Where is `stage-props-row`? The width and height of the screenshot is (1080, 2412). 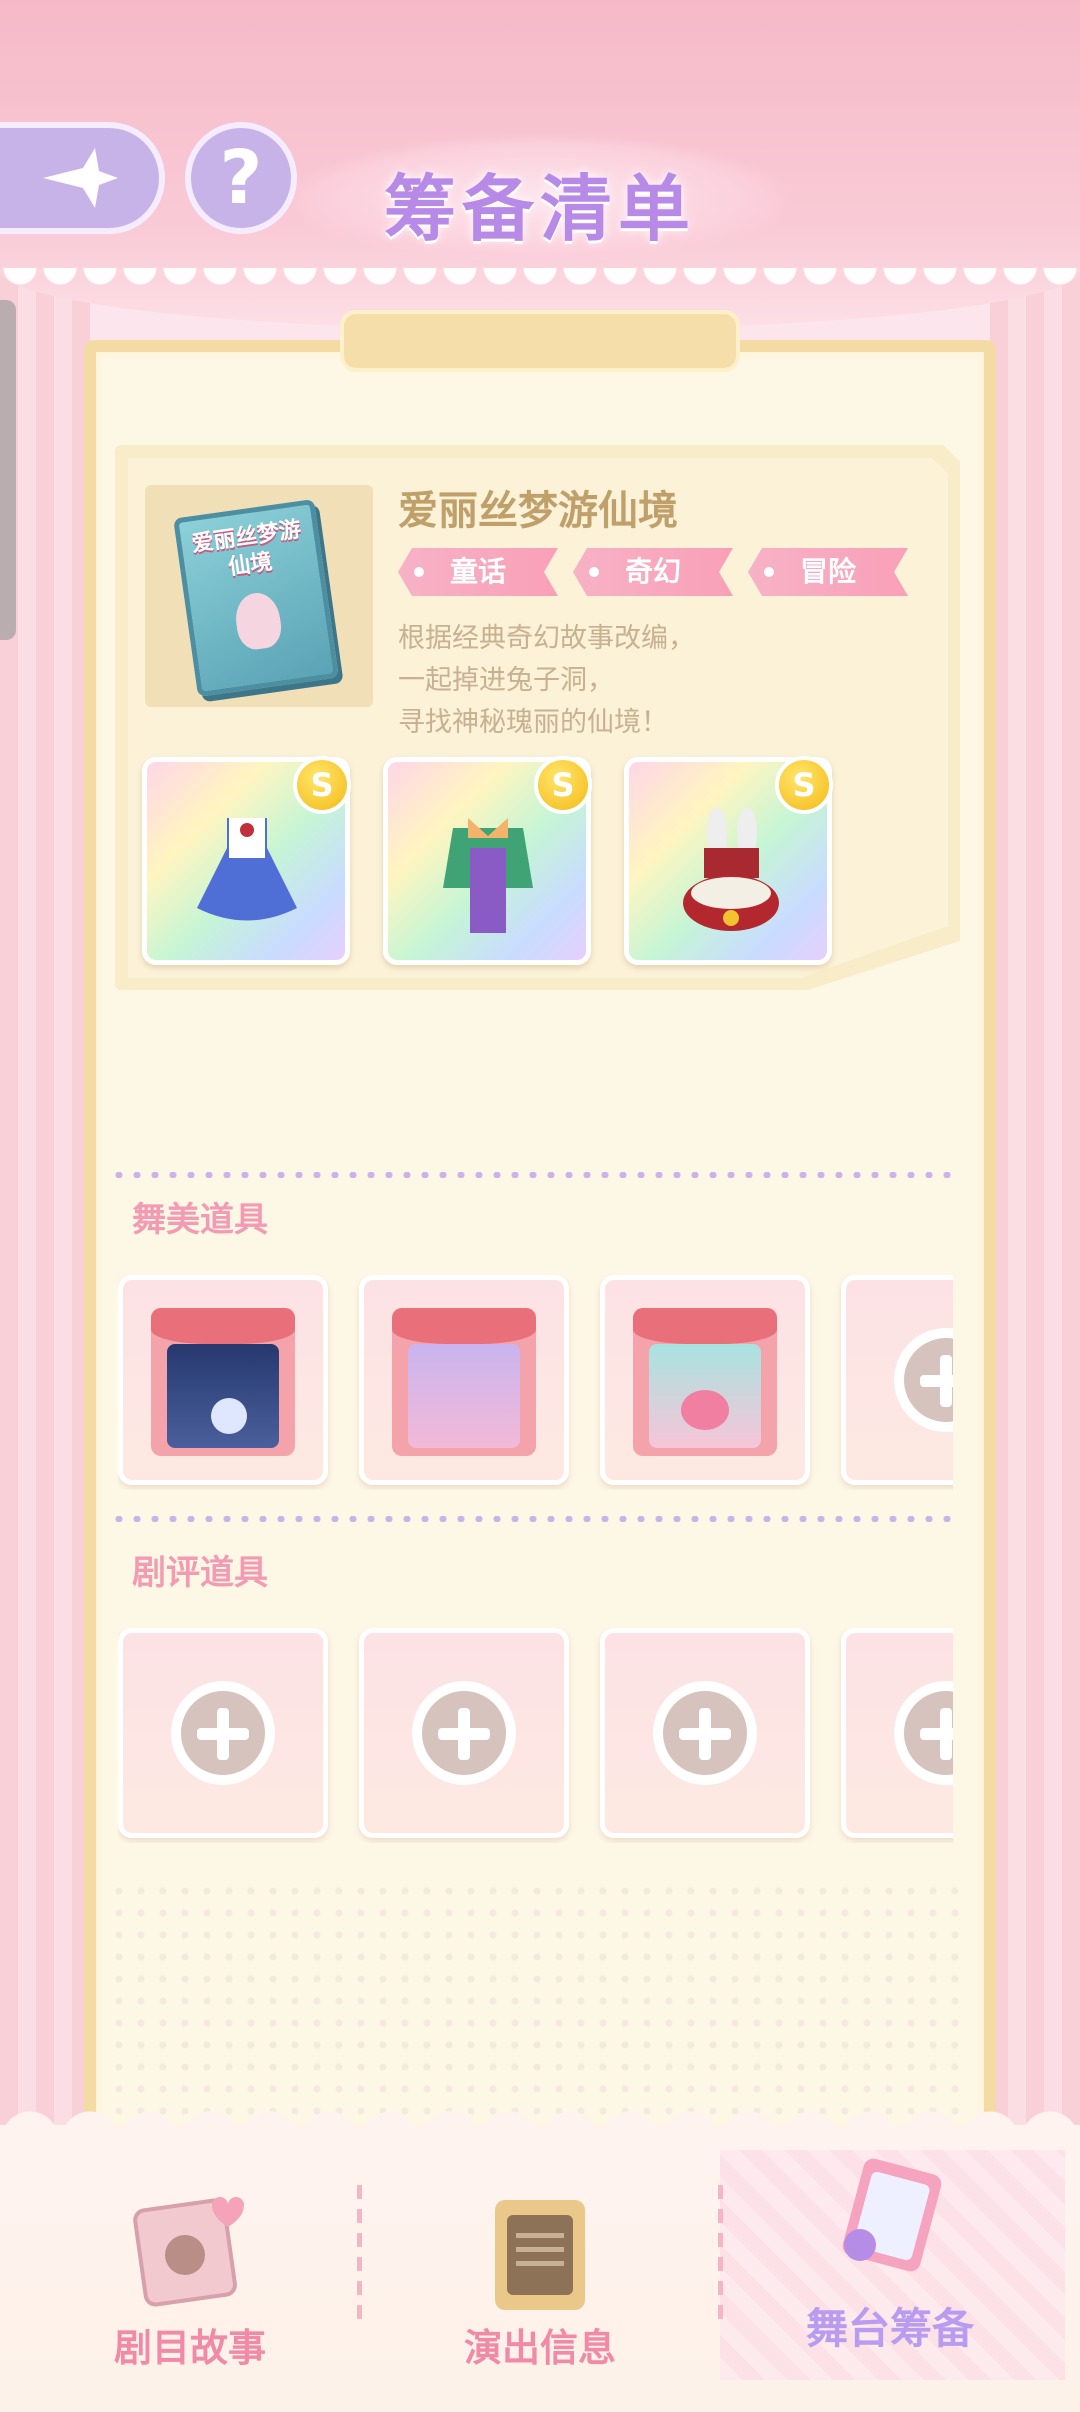
stage-props-row is located at coordinates (535, 1382).